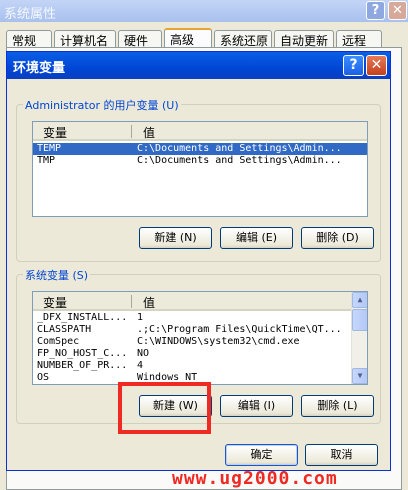 Image resolution: width=408 pixels, height=490 pixels. Describe the element at coordinates (359, 376) in the screenshot. I see `scroll-down-arrow-icon: ▼` at that location.